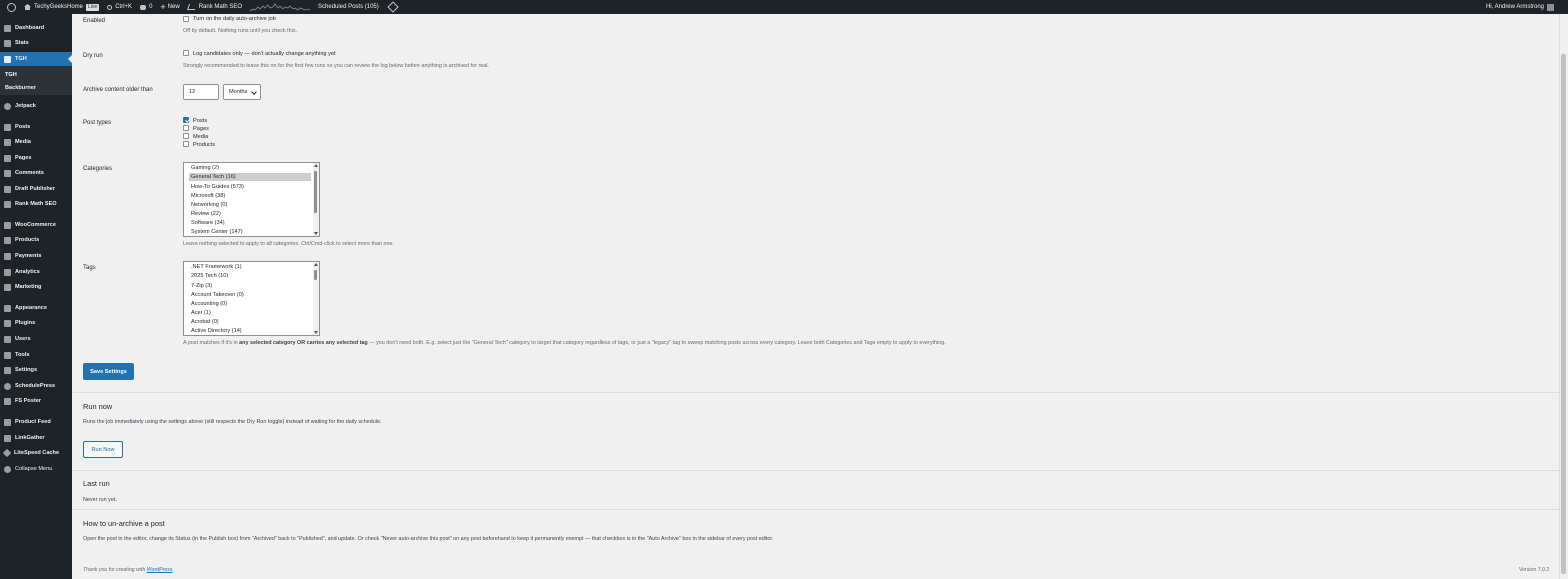 Image resolution: width=1568 pixels, height=579 pixels. What do you see at coordinates (7, 272) in the screenshot?
I see `analytics-icon` at bounding box center [7, 272].